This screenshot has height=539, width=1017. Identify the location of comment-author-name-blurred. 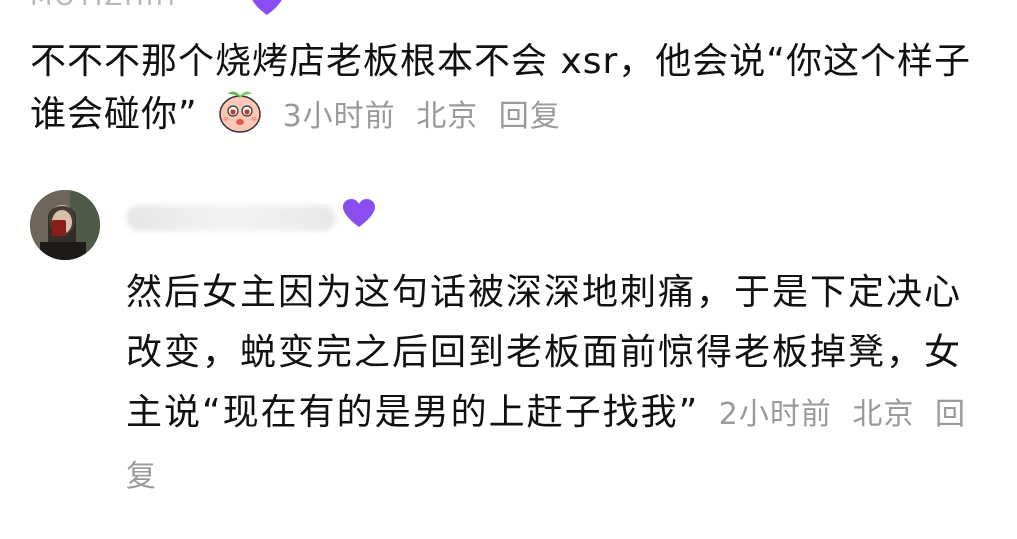
(231, 218).